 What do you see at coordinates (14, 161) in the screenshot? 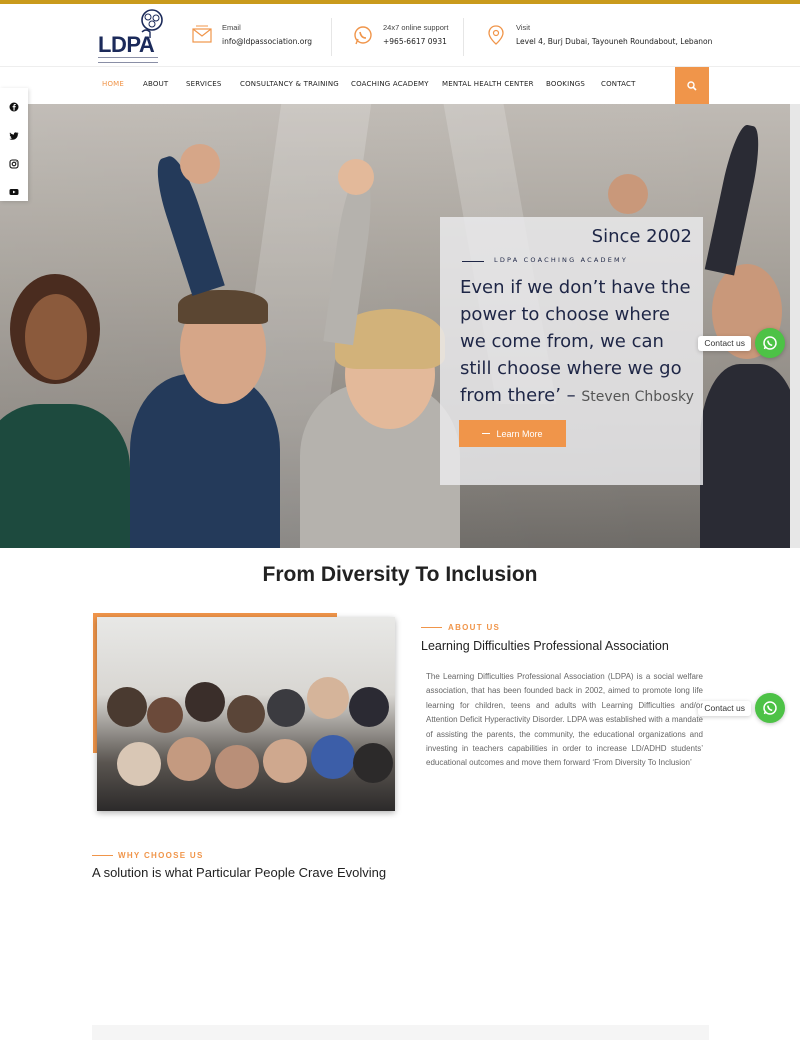
I see `instagram-icon` at bounding box center [14, 161].